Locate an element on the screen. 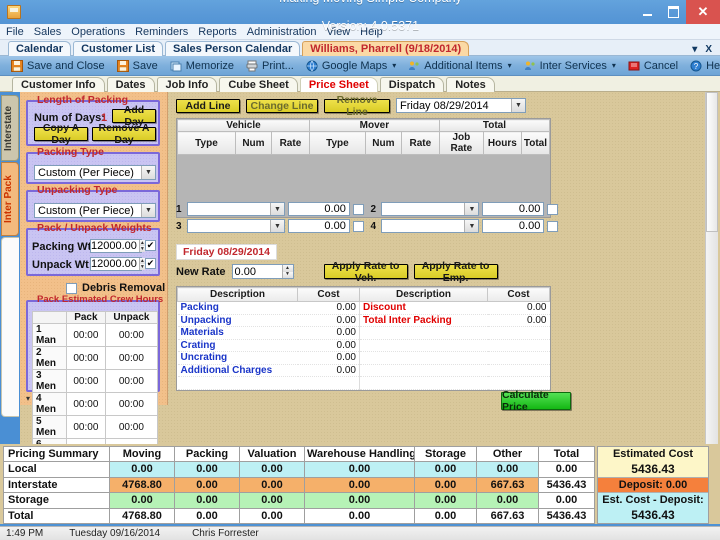 This screenshot has width=720, height=540. save-and-close-button: Save and Close is located at coordinates (58, 66).